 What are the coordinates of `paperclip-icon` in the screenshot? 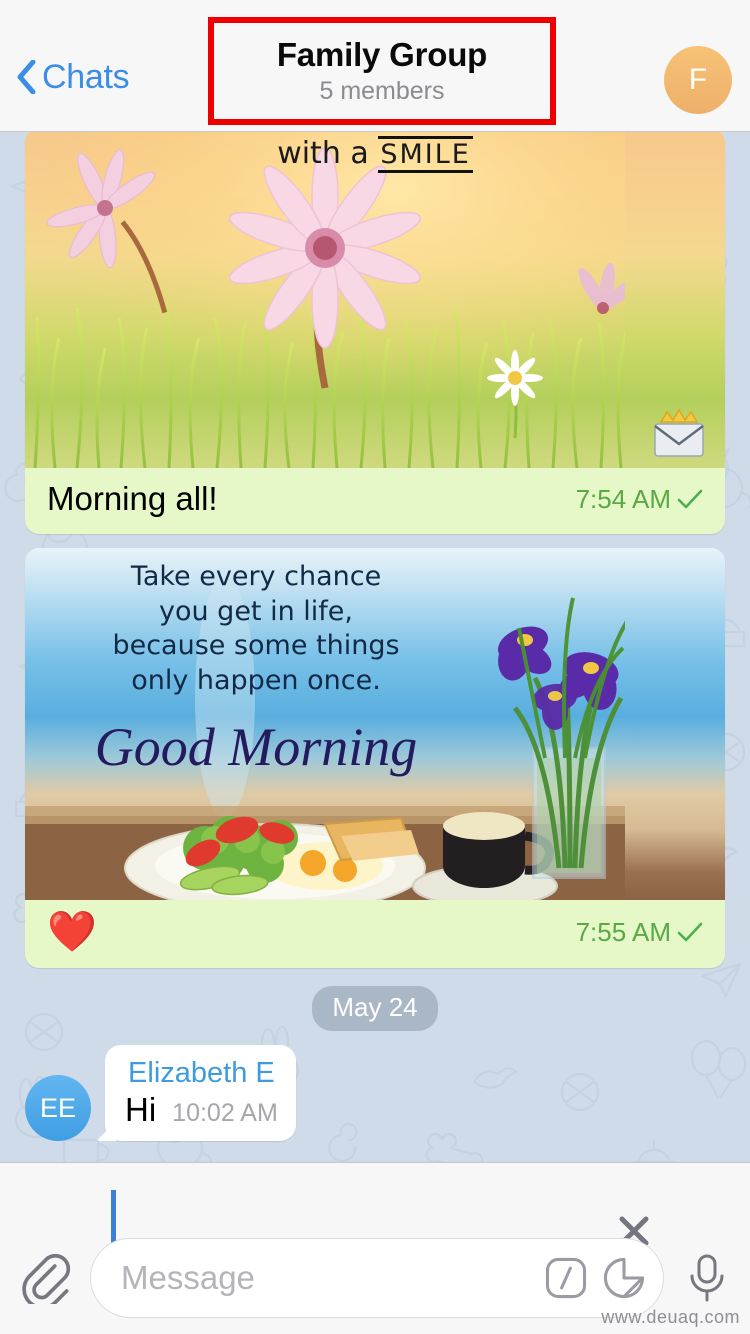 It's located at (46, 1279).